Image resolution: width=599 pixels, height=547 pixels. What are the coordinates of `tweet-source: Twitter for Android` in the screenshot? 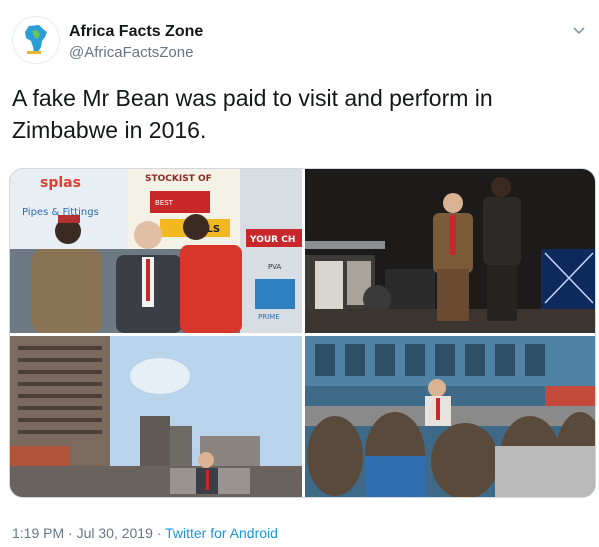 It's located at (221, 533).